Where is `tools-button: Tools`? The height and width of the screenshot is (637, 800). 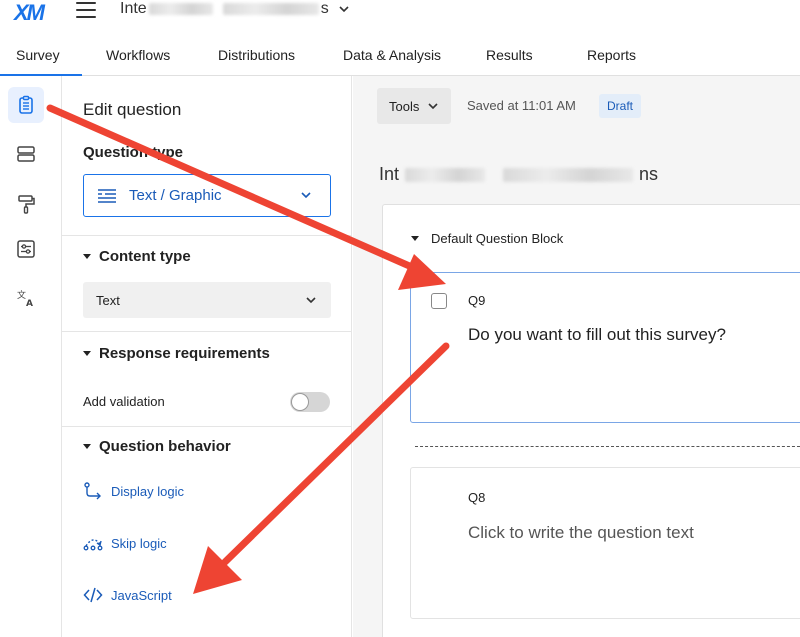
tools-button: Tools is located at coordinates (414, 106).